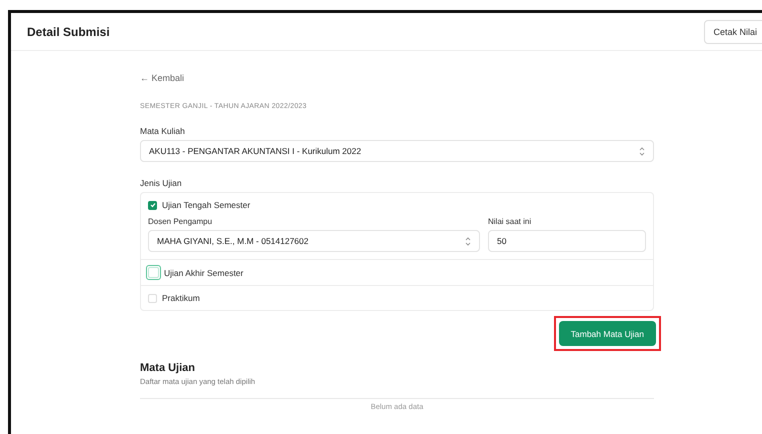 The image size is (762, 434). I want to click on course-select: AKU113 - PENGANTAR AKUNTANSI I - Kurikulum 2022, so click(397, 151).